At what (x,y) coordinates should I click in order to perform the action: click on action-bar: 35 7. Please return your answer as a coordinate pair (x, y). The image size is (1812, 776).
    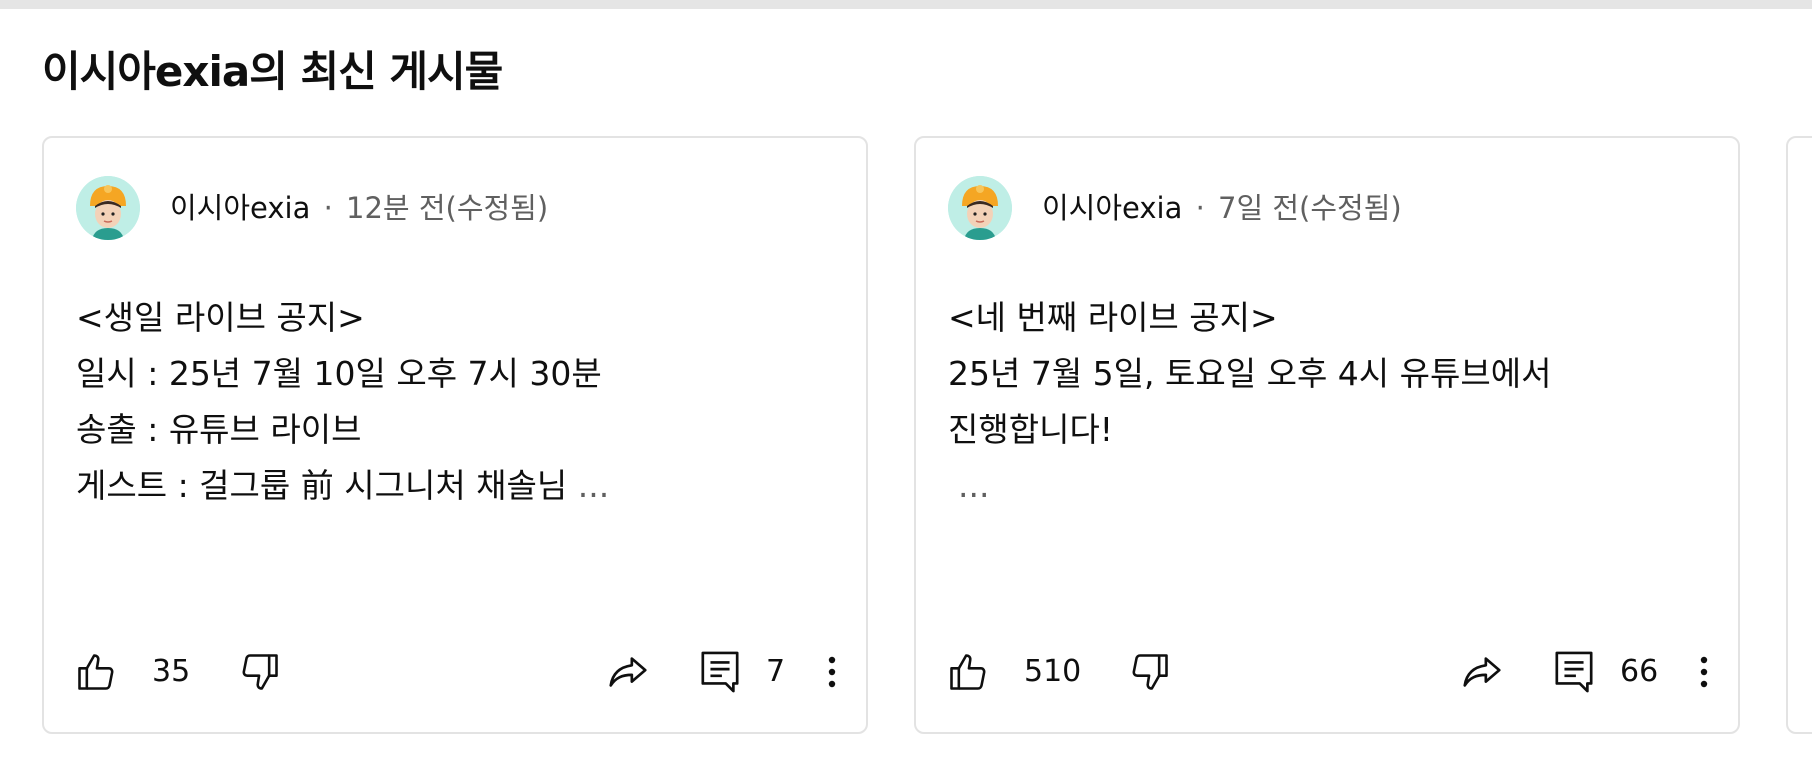
    Looking at the image, I should click on (455, 670).